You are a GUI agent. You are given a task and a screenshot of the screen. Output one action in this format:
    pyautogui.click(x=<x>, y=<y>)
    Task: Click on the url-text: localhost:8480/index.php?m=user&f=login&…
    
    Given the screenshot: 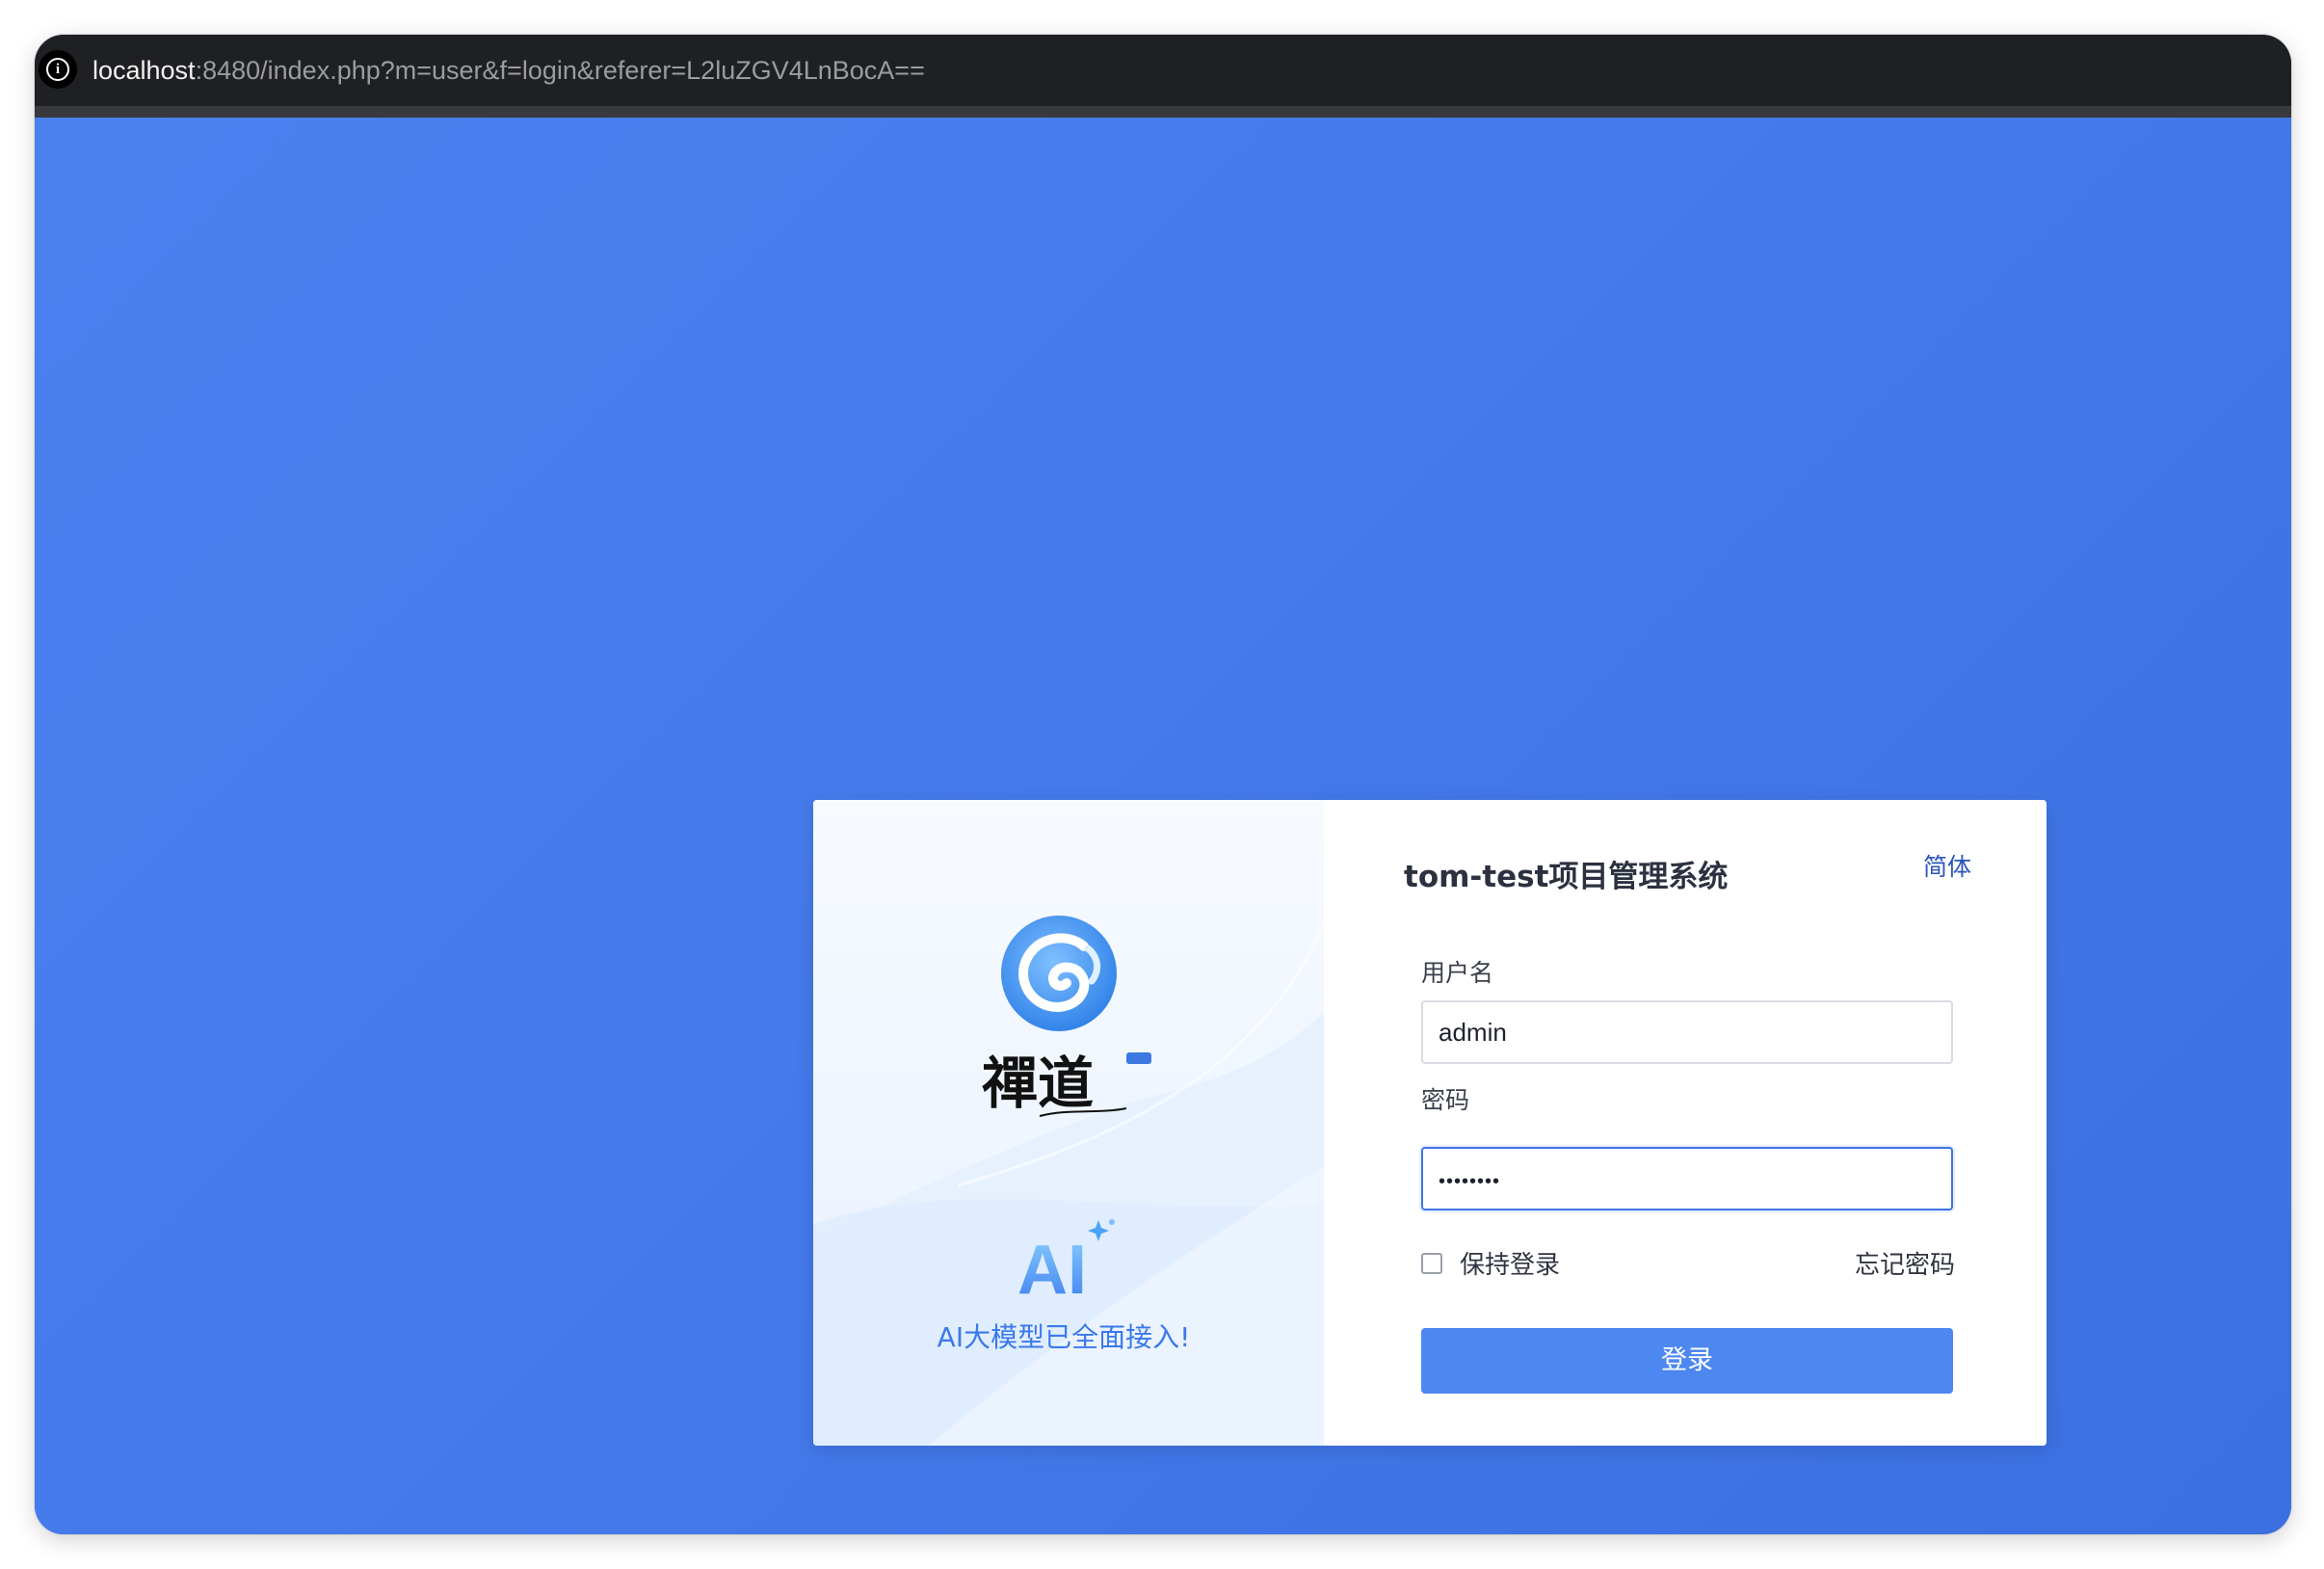 What is the action you would take?
    pyautogui.click(x=509, y=71)
    